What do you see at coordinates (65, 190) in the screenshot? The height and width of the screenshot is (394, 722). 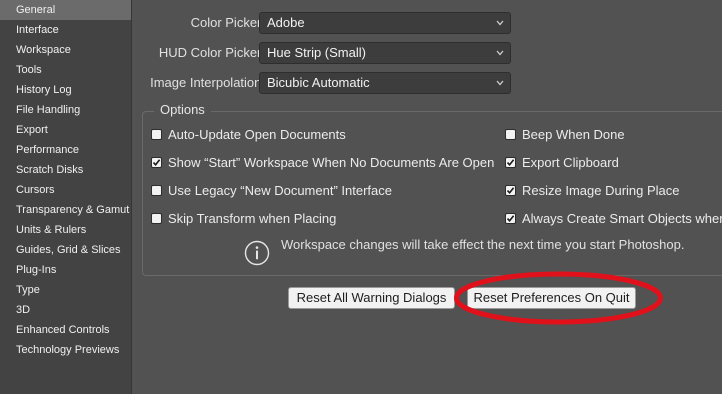 I see `sidebar-item-cursors: Cursors` at bounding box center [65, 190].